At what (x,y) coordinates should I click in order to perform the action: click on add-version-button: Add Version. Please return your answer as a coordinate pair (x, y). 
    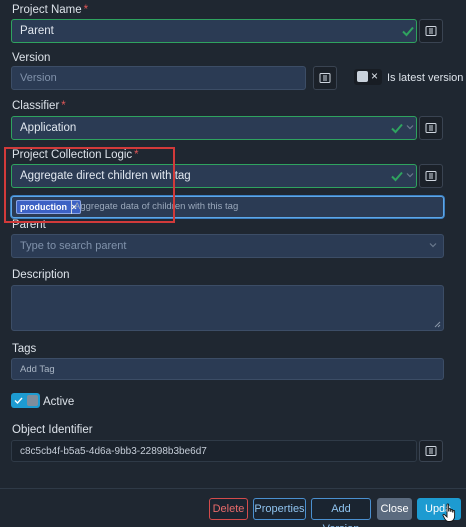
    Looking at the image, I should click on (341, 512).